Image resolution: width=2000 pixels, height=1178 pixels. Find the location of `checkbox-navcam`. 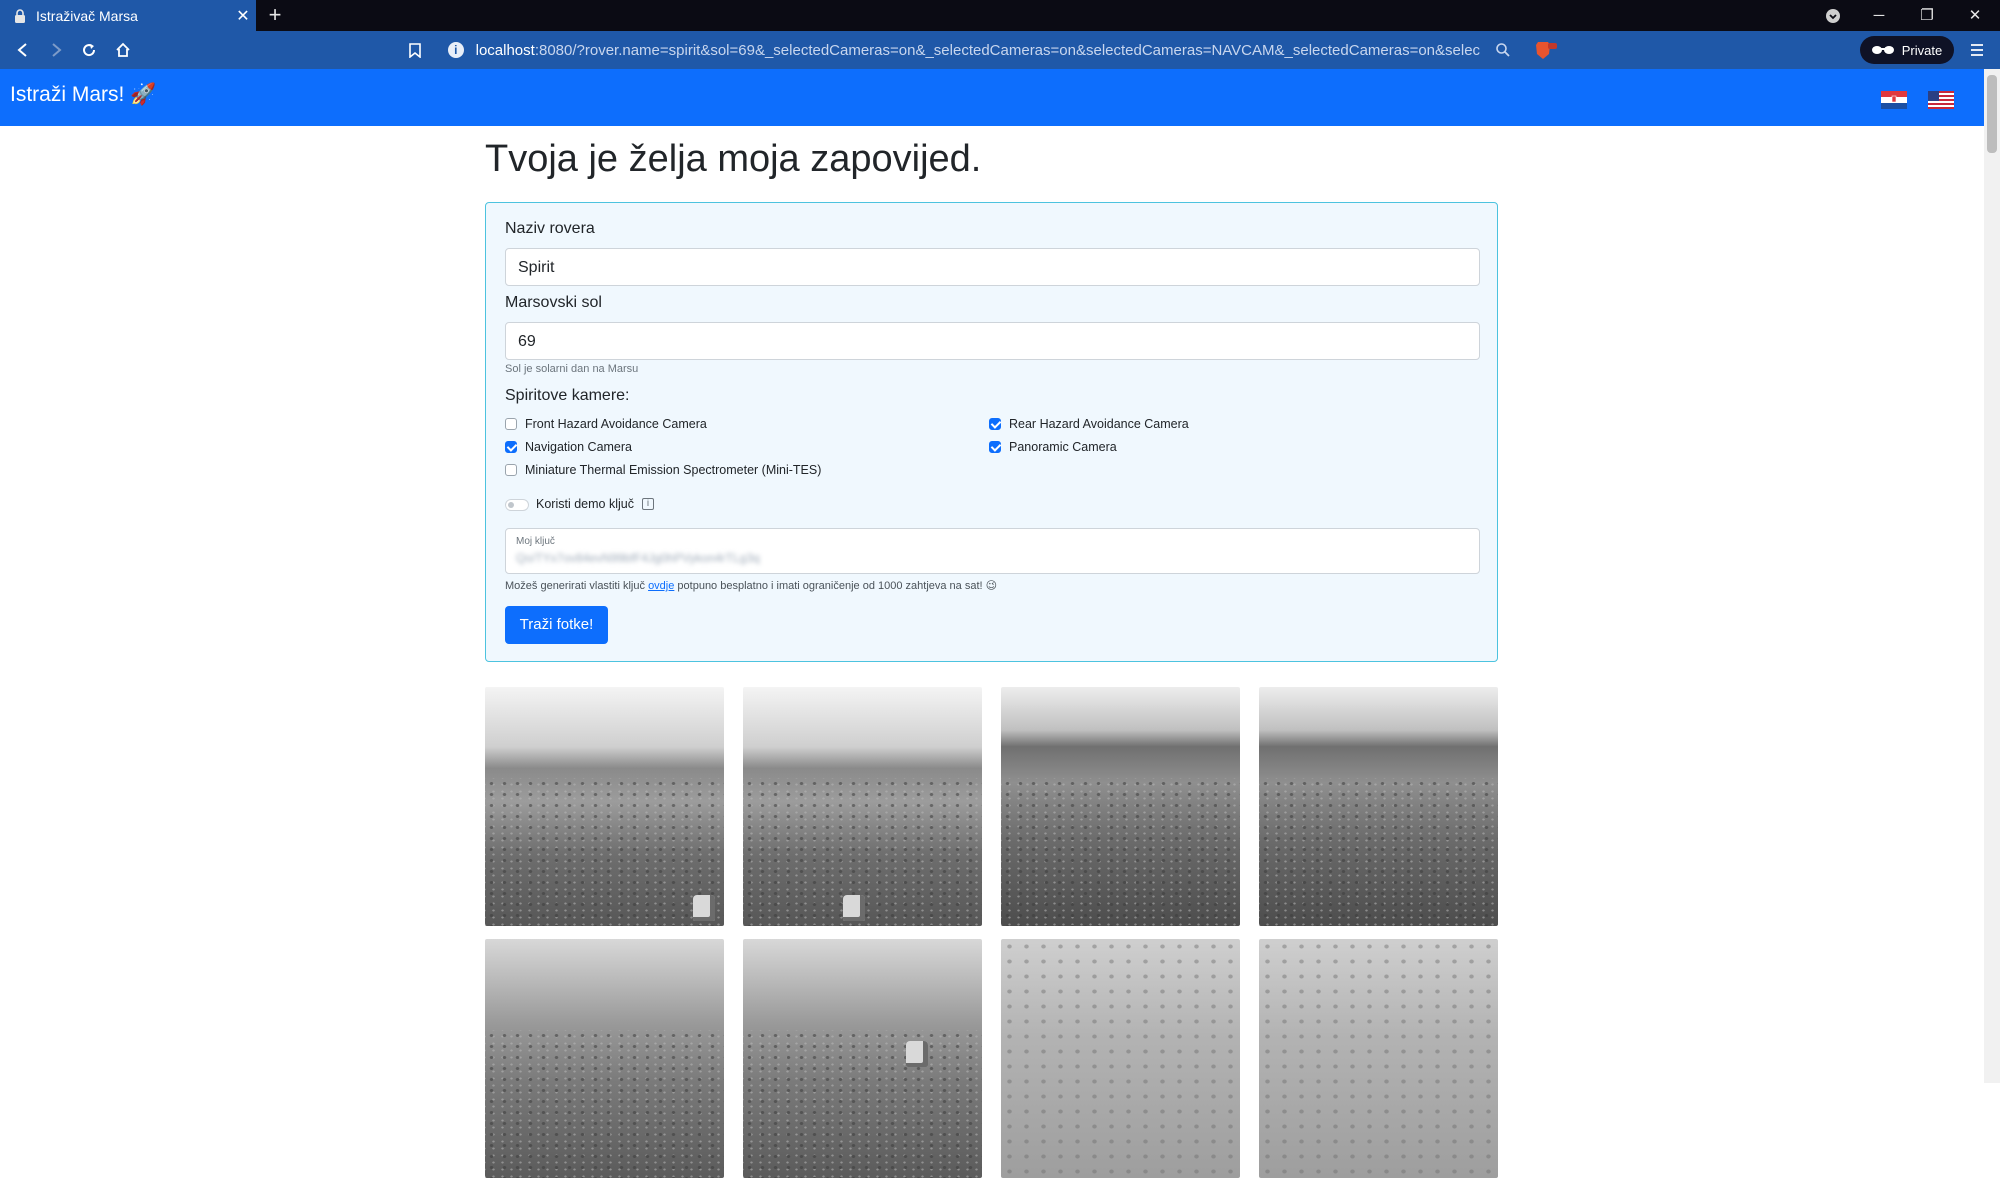

checkbox-navcam is located at coordinates (511, 447).